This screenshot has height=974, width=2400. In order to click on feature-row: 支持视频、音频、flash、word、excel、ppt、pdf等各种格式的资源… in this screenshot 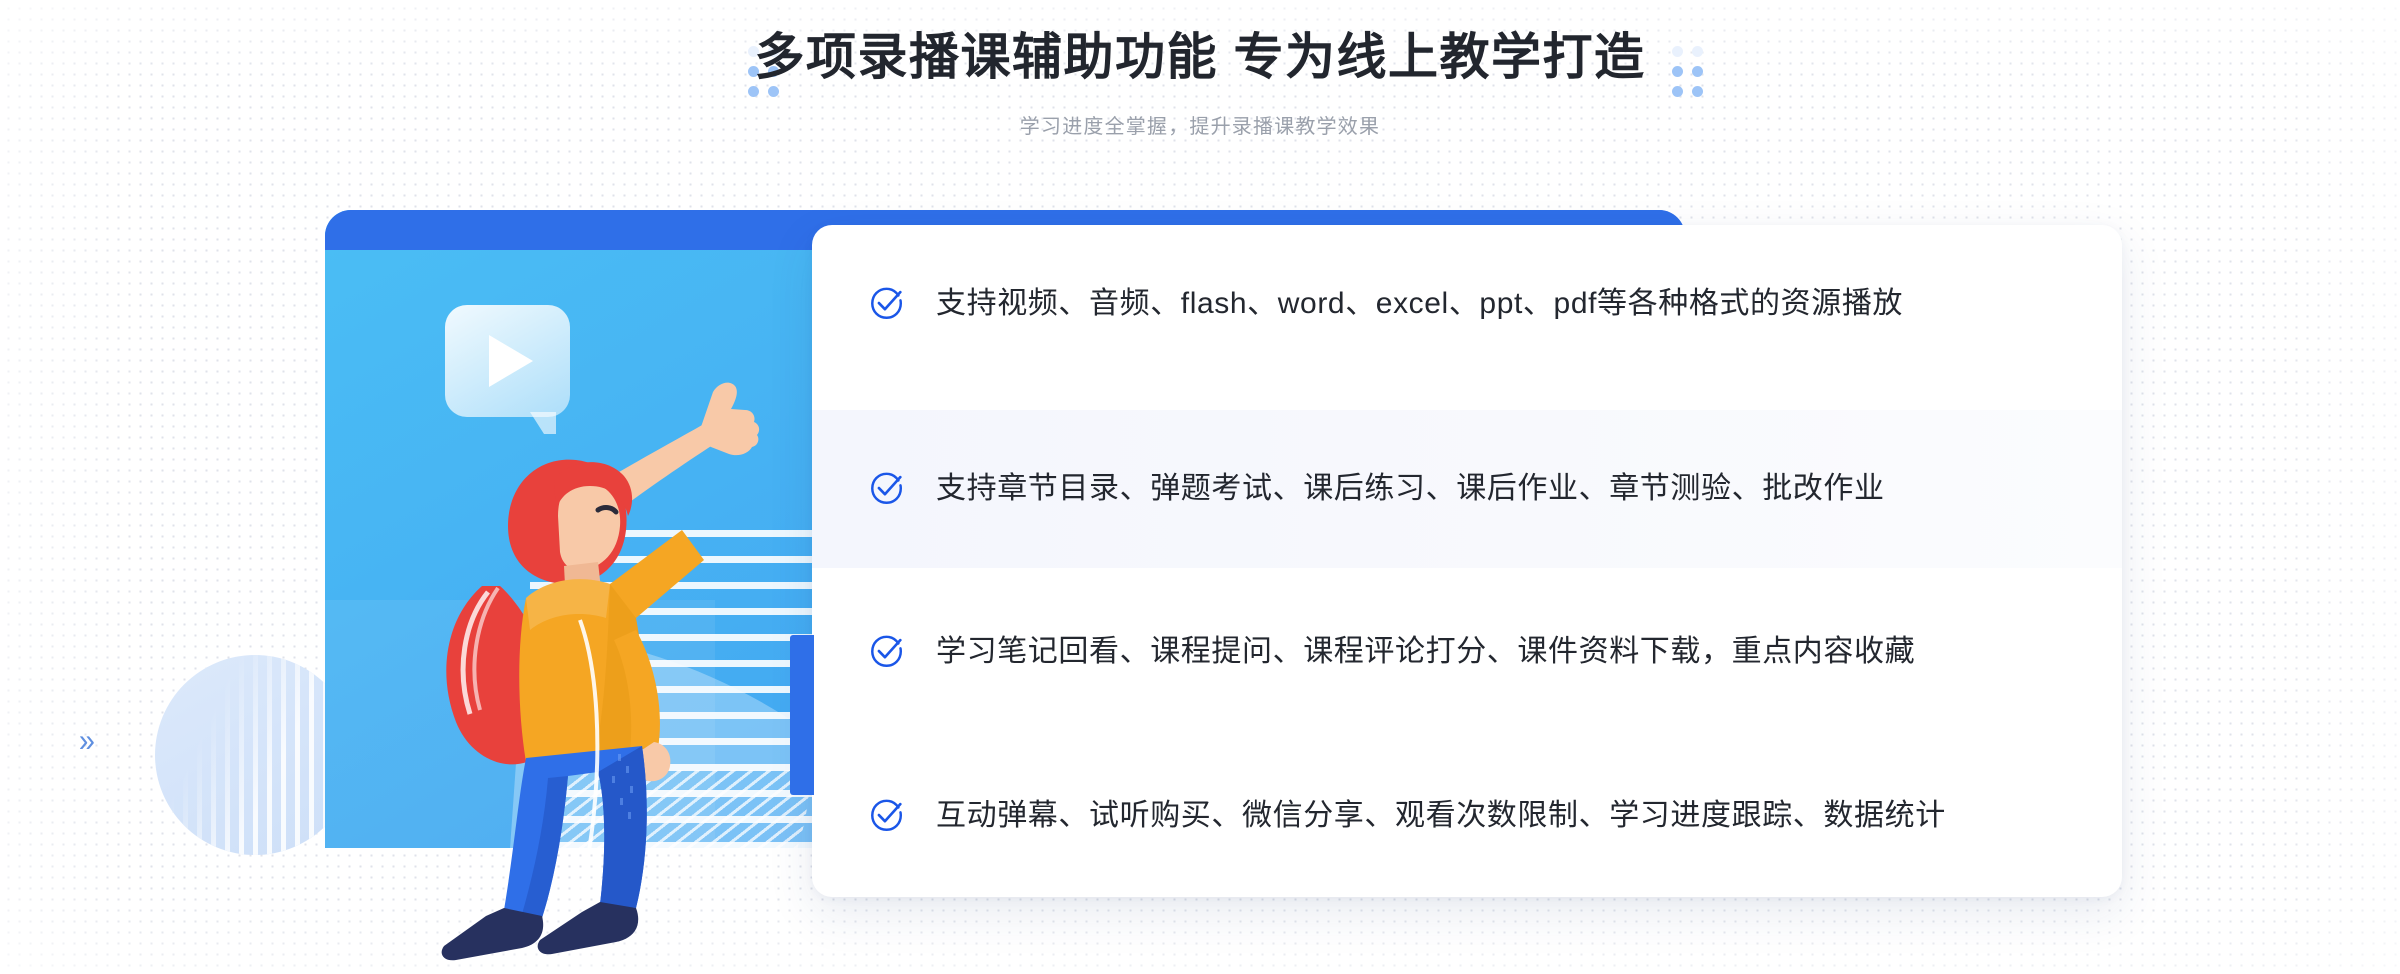, I will do `click(1467, 304)`.